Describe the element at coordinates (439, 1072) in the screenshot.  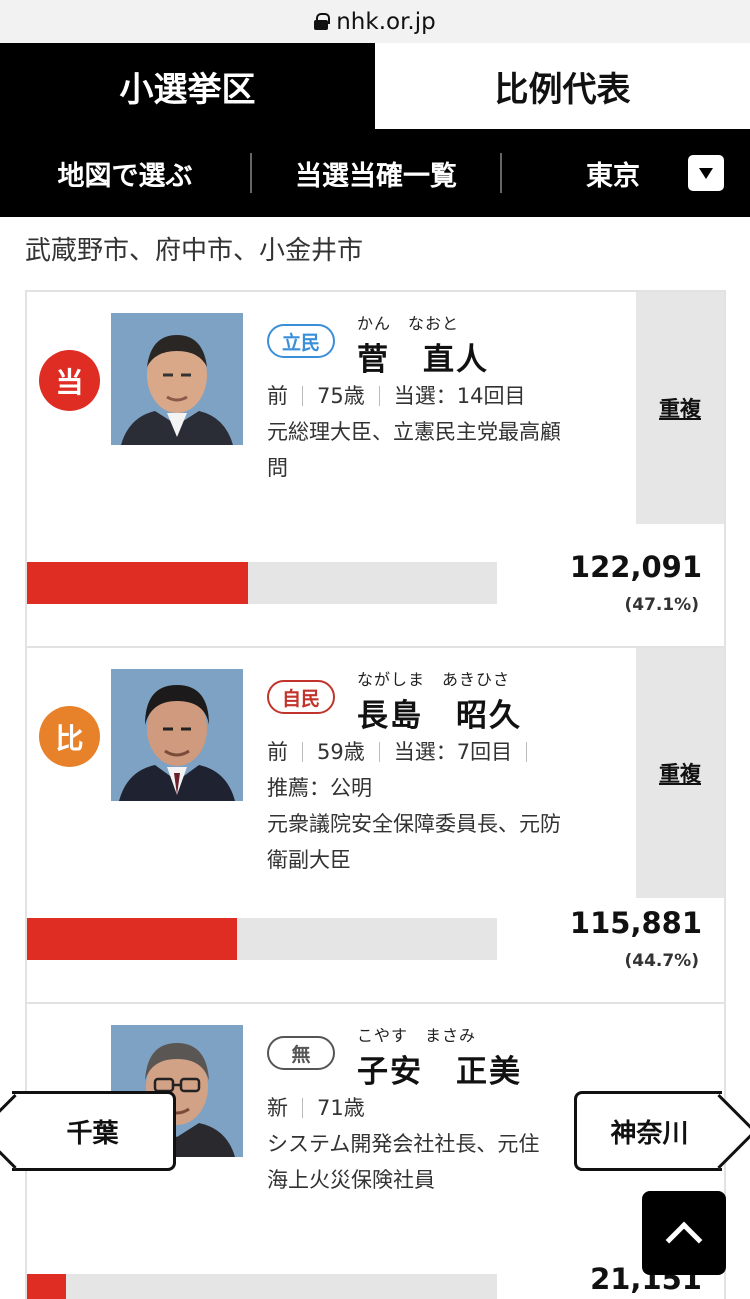
I see `candidate-name: 子安 正美` at that location.